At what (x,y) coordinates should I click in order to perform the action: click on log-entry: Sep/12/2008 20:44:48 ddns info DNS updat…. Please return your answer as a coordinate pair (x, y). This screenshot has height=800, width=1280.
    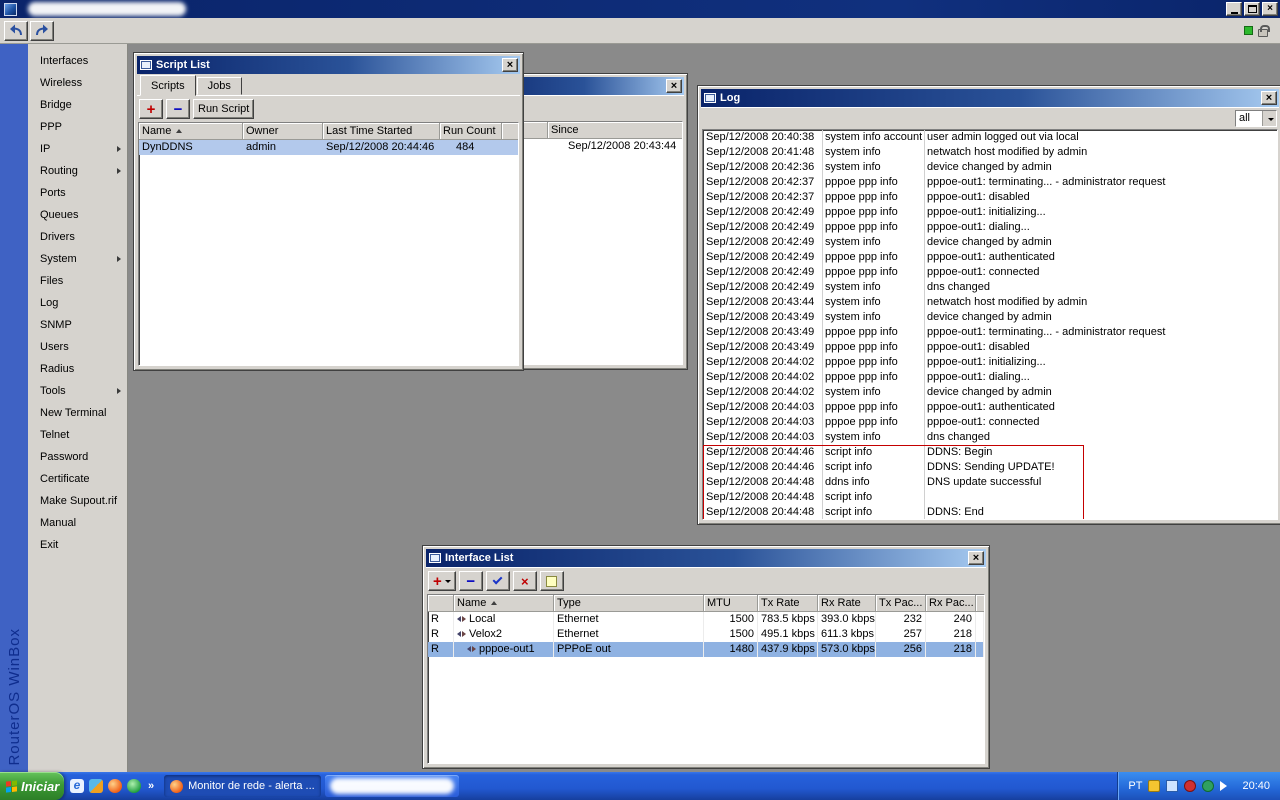
    Looking at the image, I should click on (990, 482).